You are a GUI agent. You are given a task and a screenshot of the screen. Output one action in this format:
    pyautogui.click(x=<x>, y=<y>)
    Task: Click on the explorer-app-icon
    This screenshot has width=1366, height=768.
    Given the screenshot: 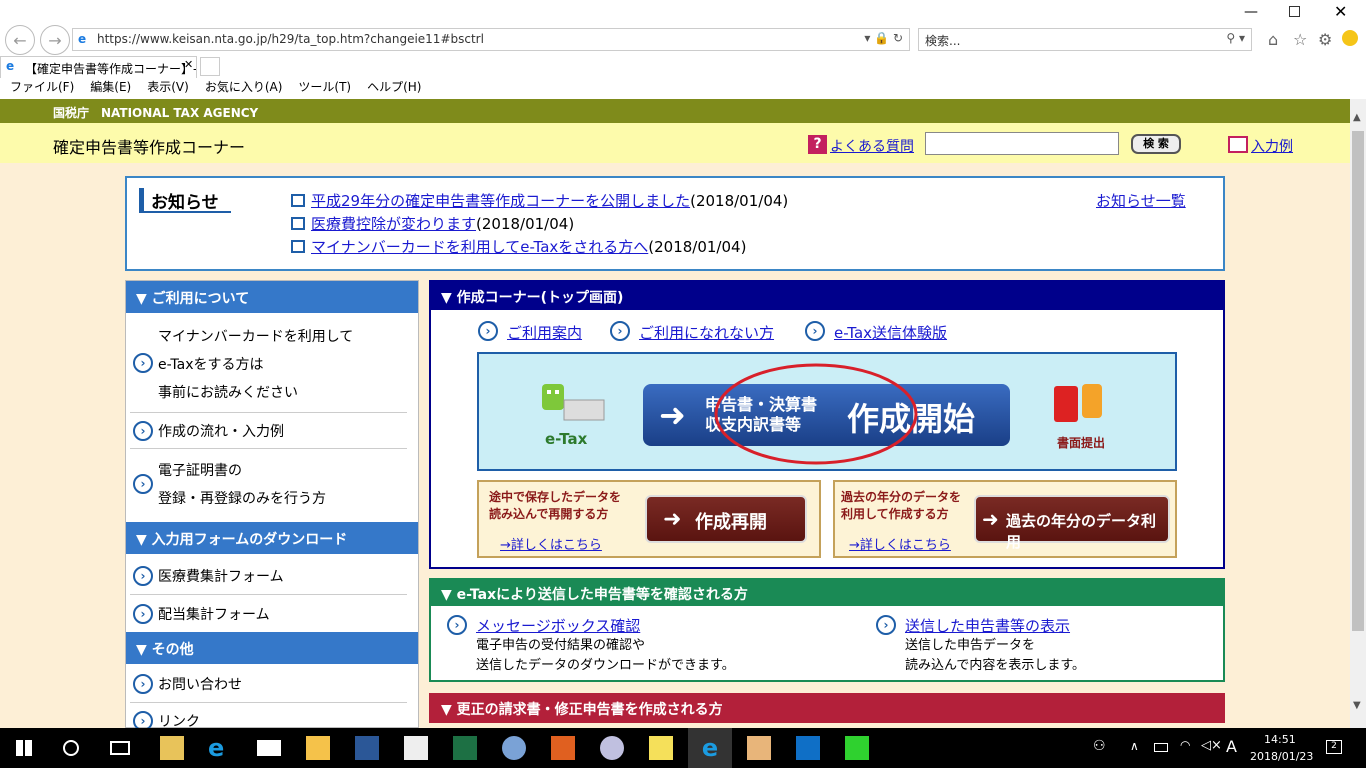 What is the action you would take?
    pyautogui.click(x=172, y=748)
    